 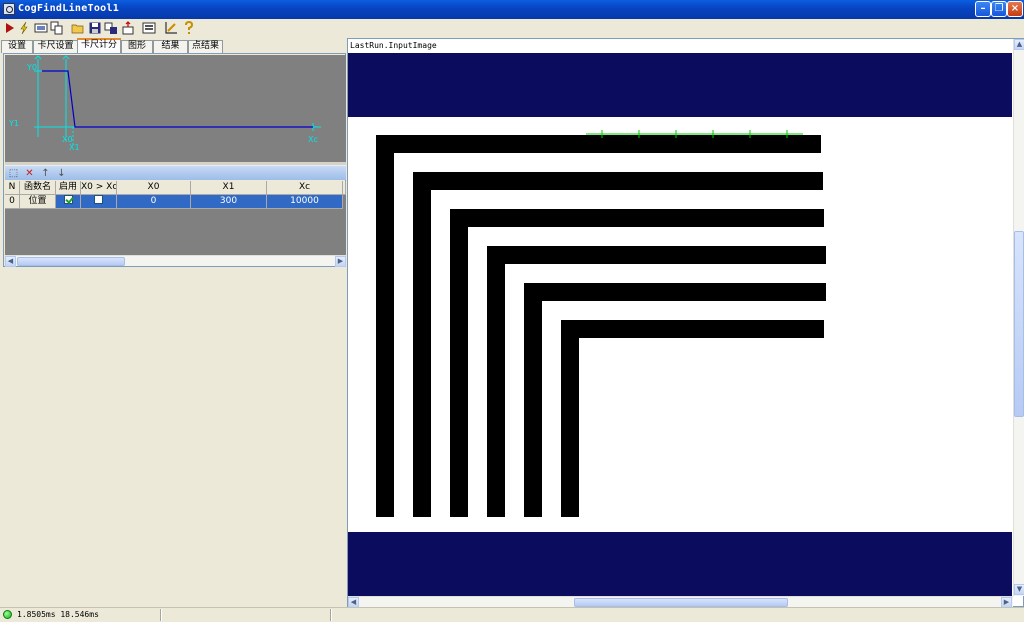 What do you see at coordinates (205, 46) in the screenshot?
I see `tab-point-results: 点结果` at bounding box center [205, 46].